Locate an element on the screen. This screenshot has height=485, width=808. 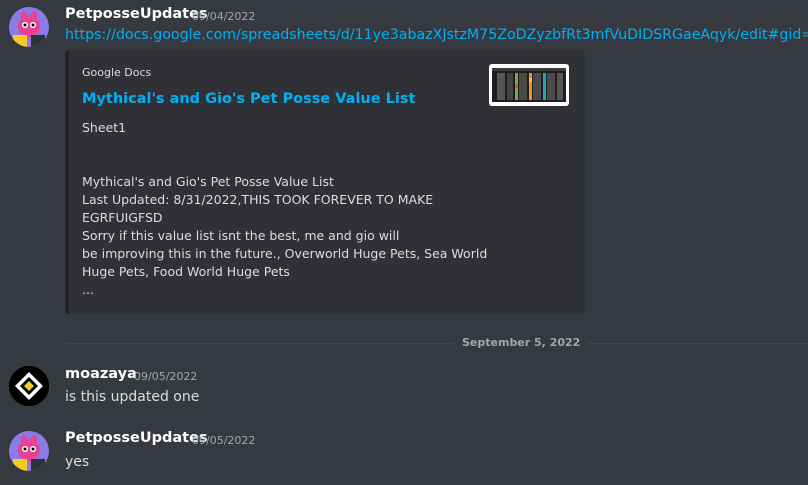
embed-thumbnail is located at coordinates (529, 85).